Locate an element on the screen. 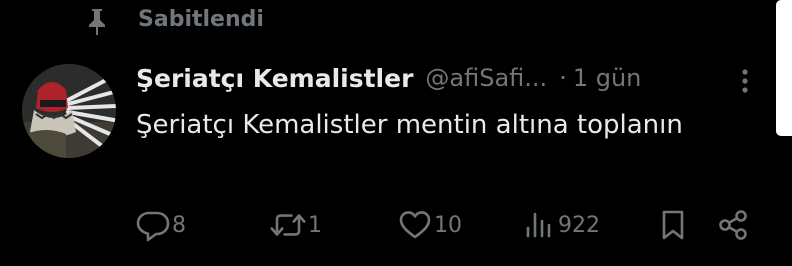 The width and height of the screenshot is (792, 266). repost-button: 1 is located at coordinates (296, 225).